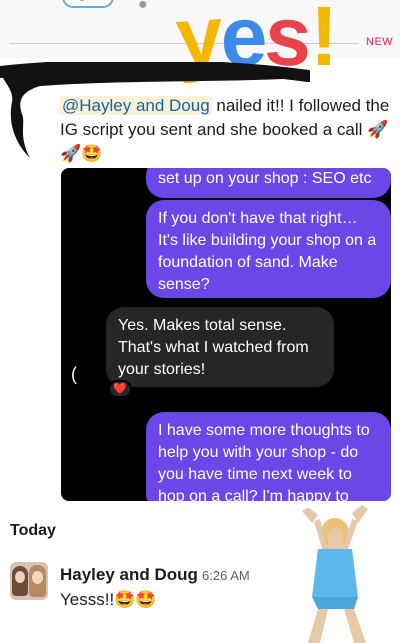 This screenshot has height=643, width=400. Describe the element at coordinates (87, 599) in the screenshot. I see `reply-text: Yesss!!` at that location.